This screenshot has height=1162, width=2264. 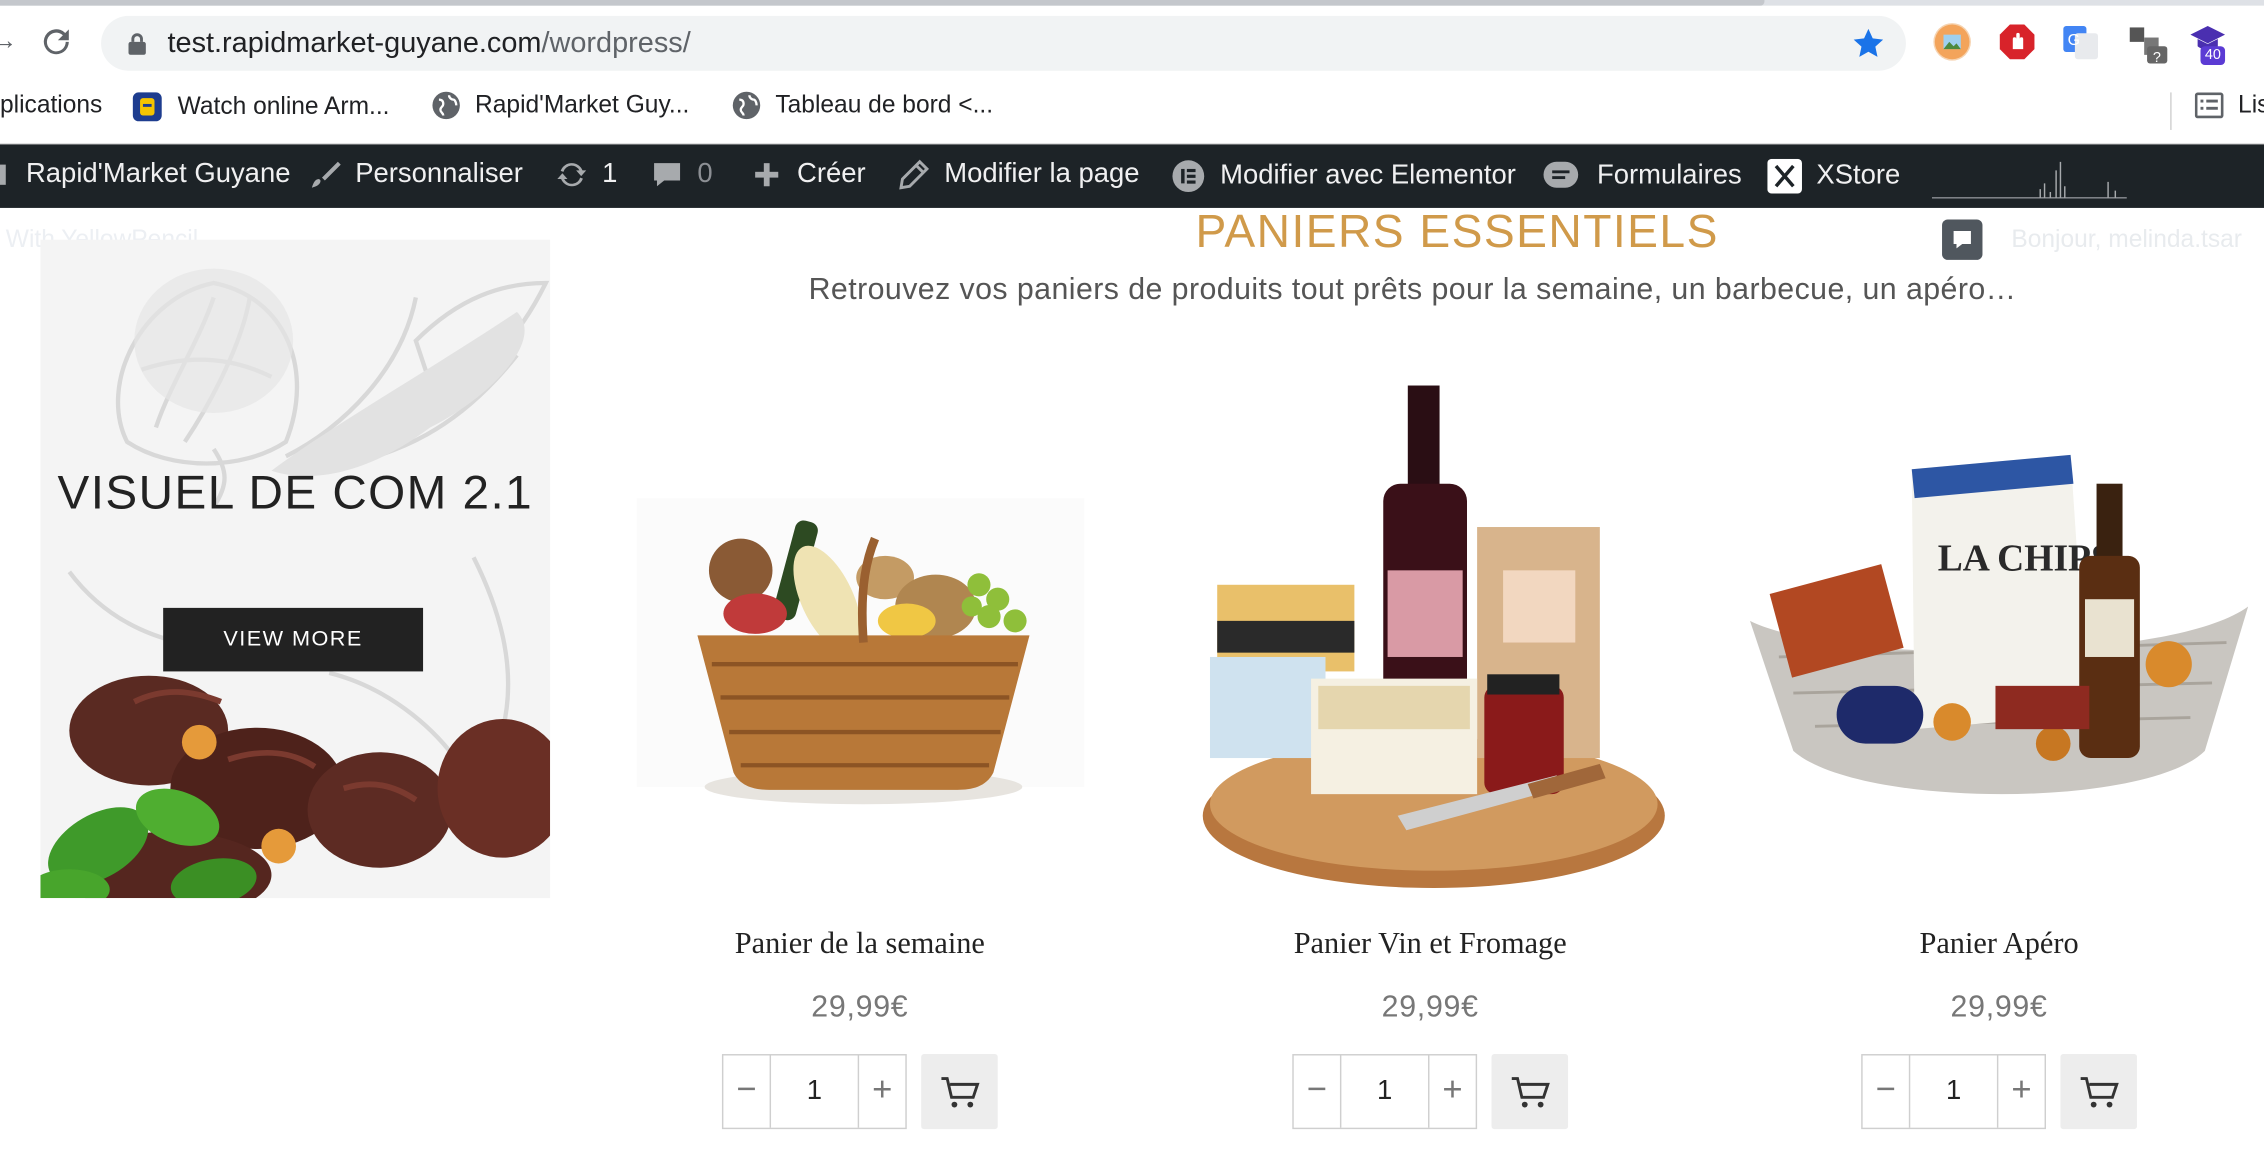 What do you see at coordinates (147, 107) in the screenshot?
I see `app-favicon-icon` at bounding box center [147, 107].